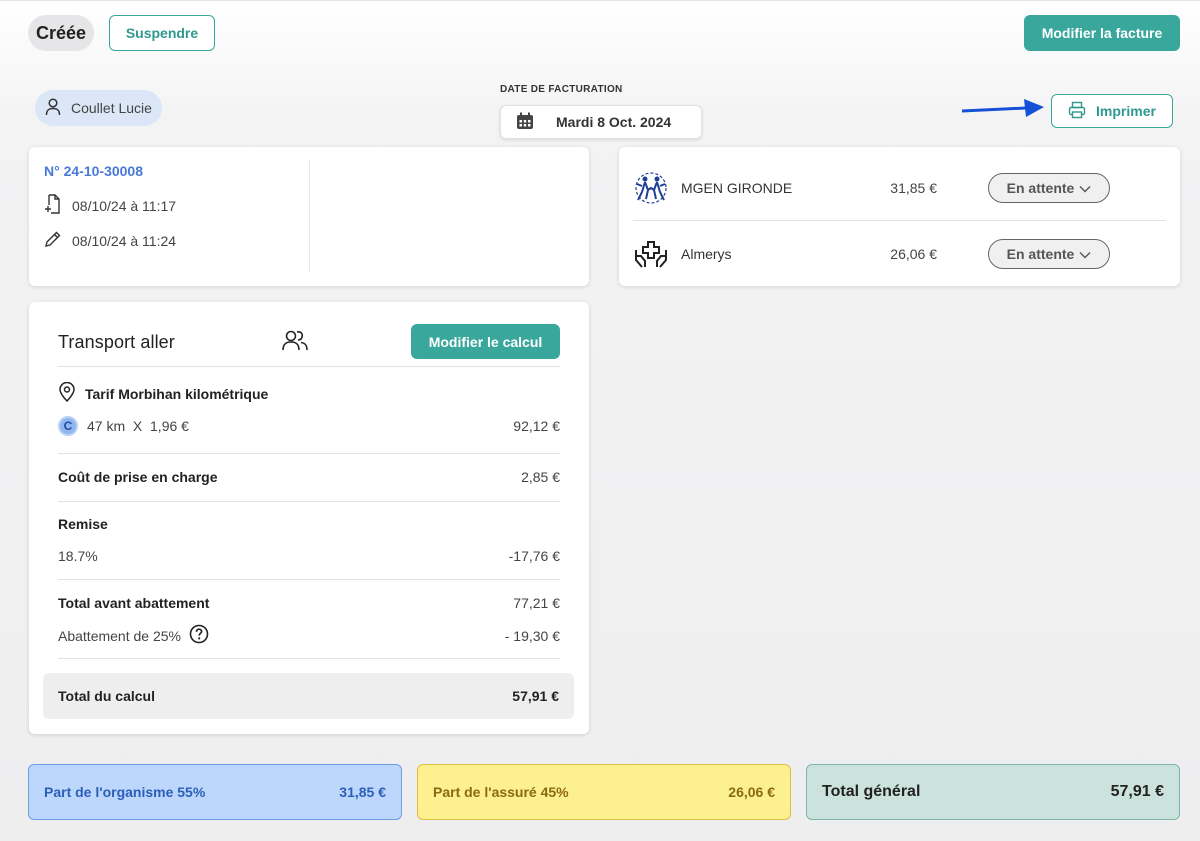  Describe the element at coordinates (532, 635) in the screenshot. I see `abatement-amount: - 19,30 €` at that location.